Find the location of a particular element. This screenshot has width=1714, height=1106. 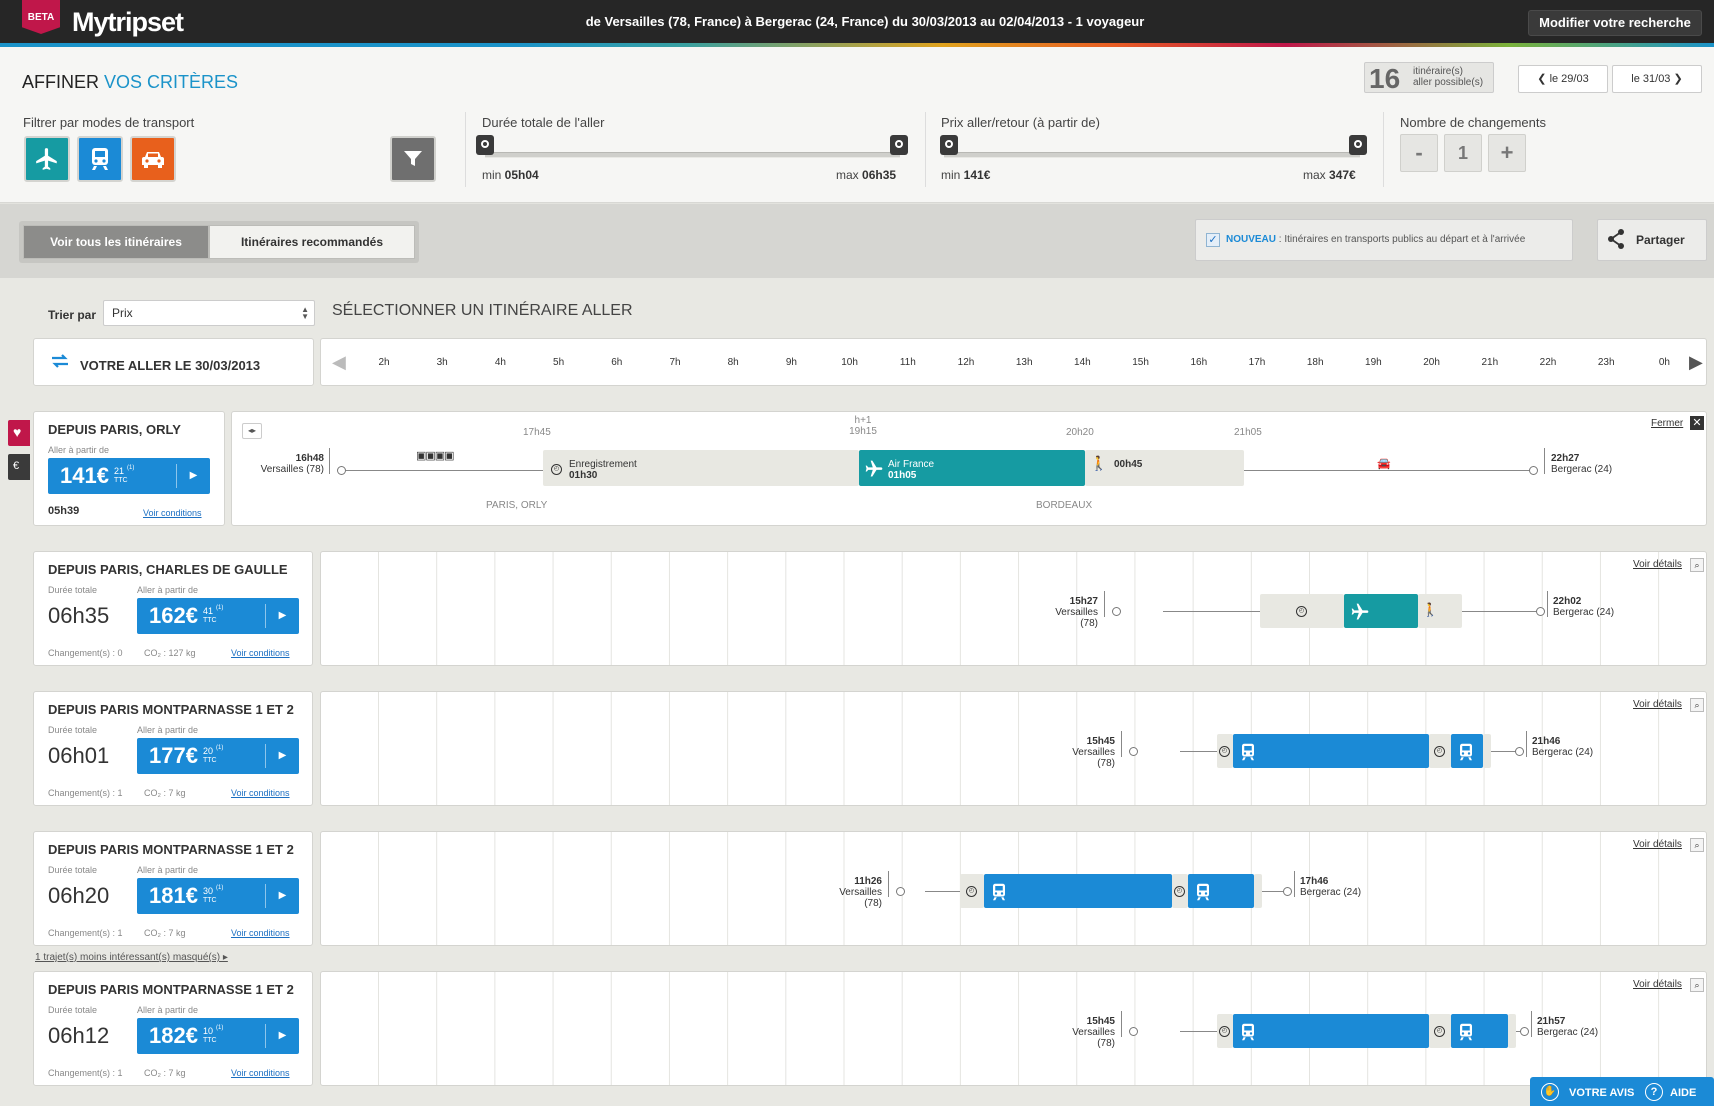

hour-label: 8h is located at coordinates (733, 362).